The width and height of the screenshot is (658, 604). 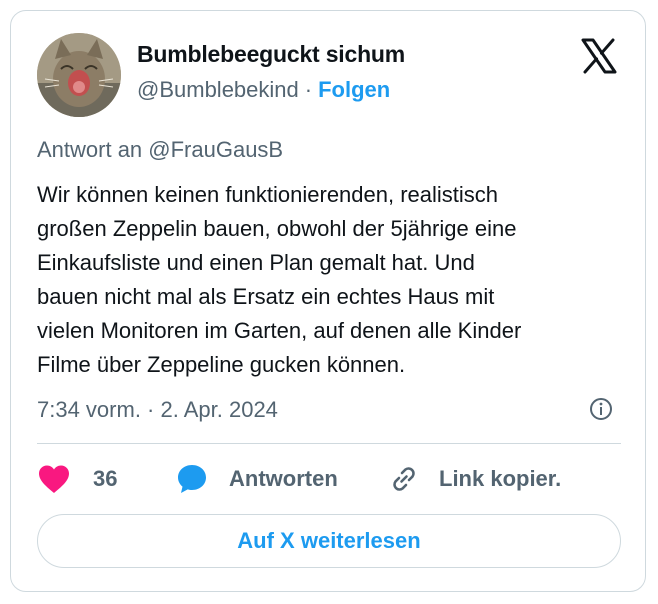 I want to click on avatar, so click(x=79, y=75).